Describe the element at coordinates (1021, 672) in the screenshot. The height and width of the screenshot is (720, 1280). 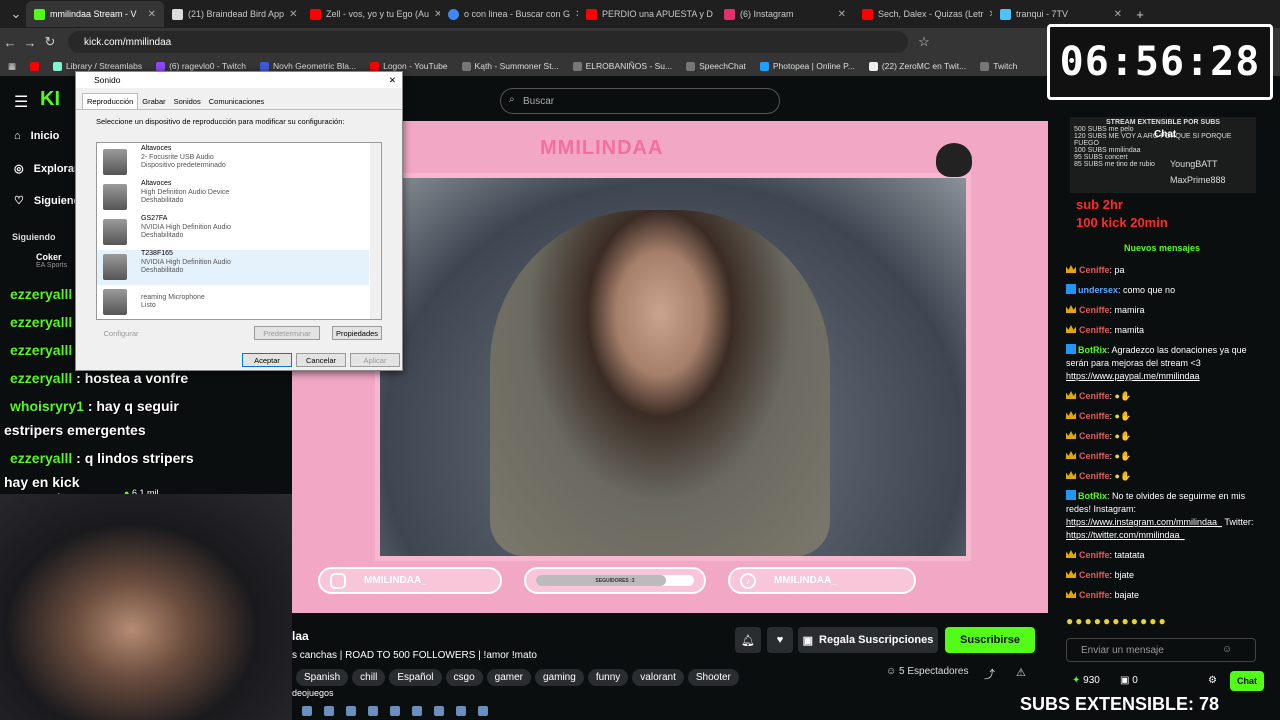
I see `report-icon: ⚠` at that location.